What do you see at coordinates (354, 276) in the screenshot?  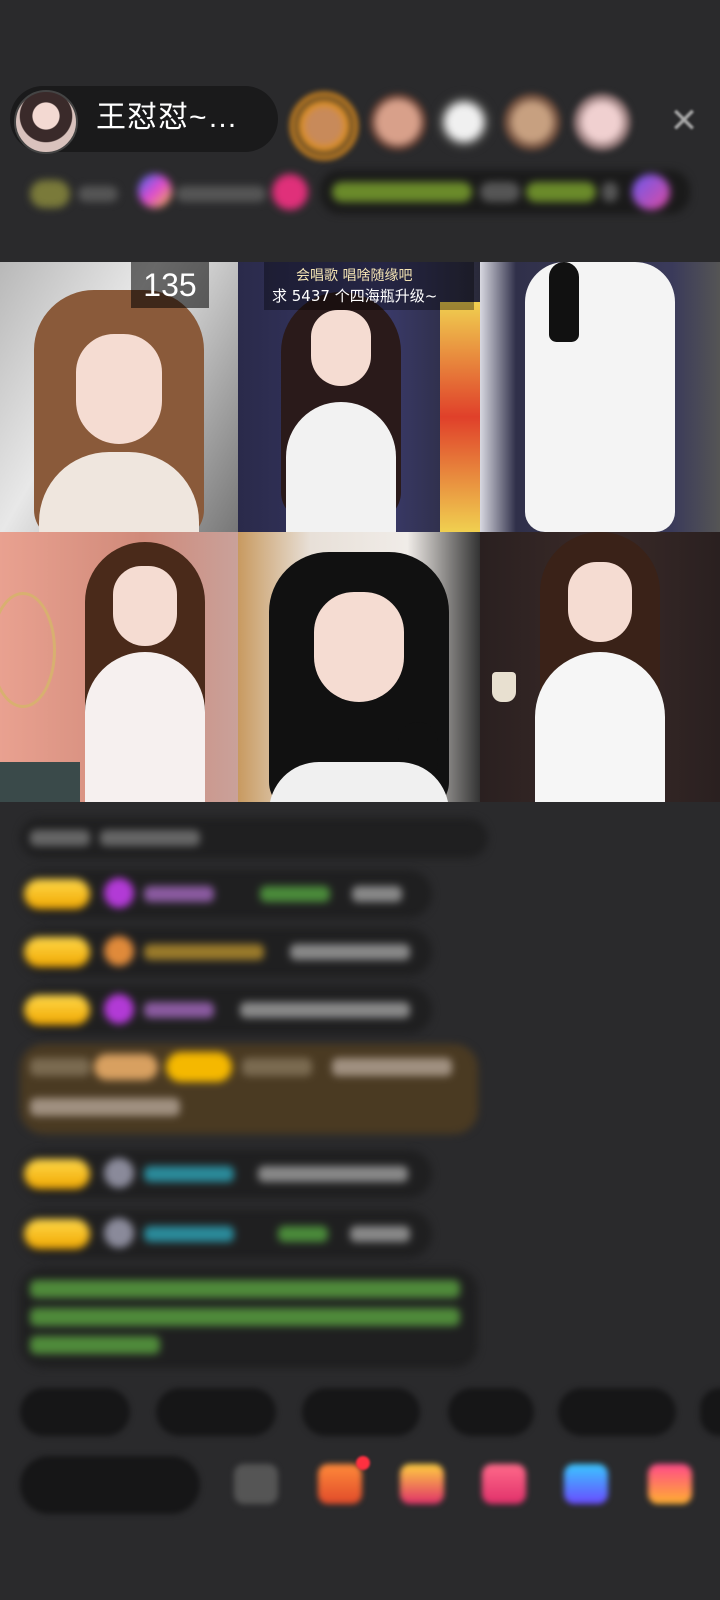 I see `banner-text: 会唱歌 唱啥随缘吧` at bounding box center [354, 276].